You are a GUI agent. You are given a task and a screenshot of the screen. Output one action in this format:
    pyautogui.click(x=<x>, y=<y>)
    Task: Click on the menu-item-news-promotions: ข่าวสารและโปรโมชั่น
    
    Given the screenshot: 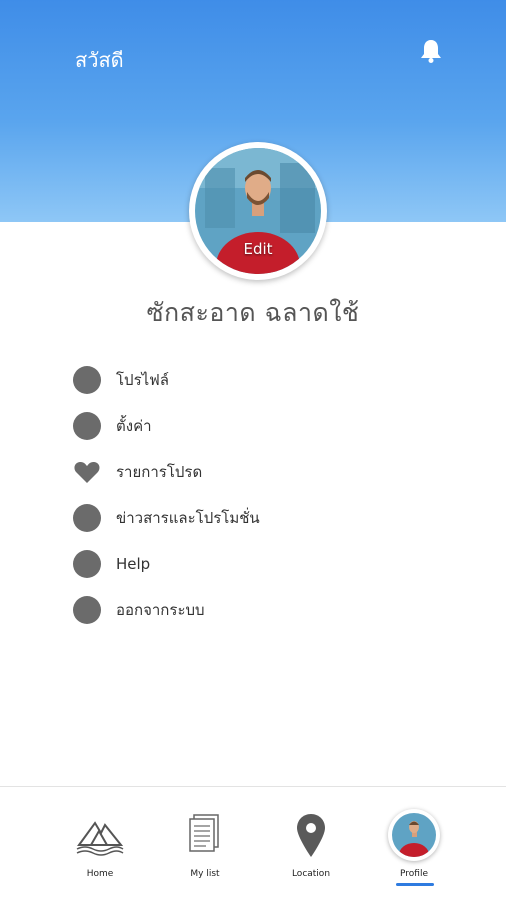 What is the action you would take?
    pyautogui.click(x=253, y=518)
    